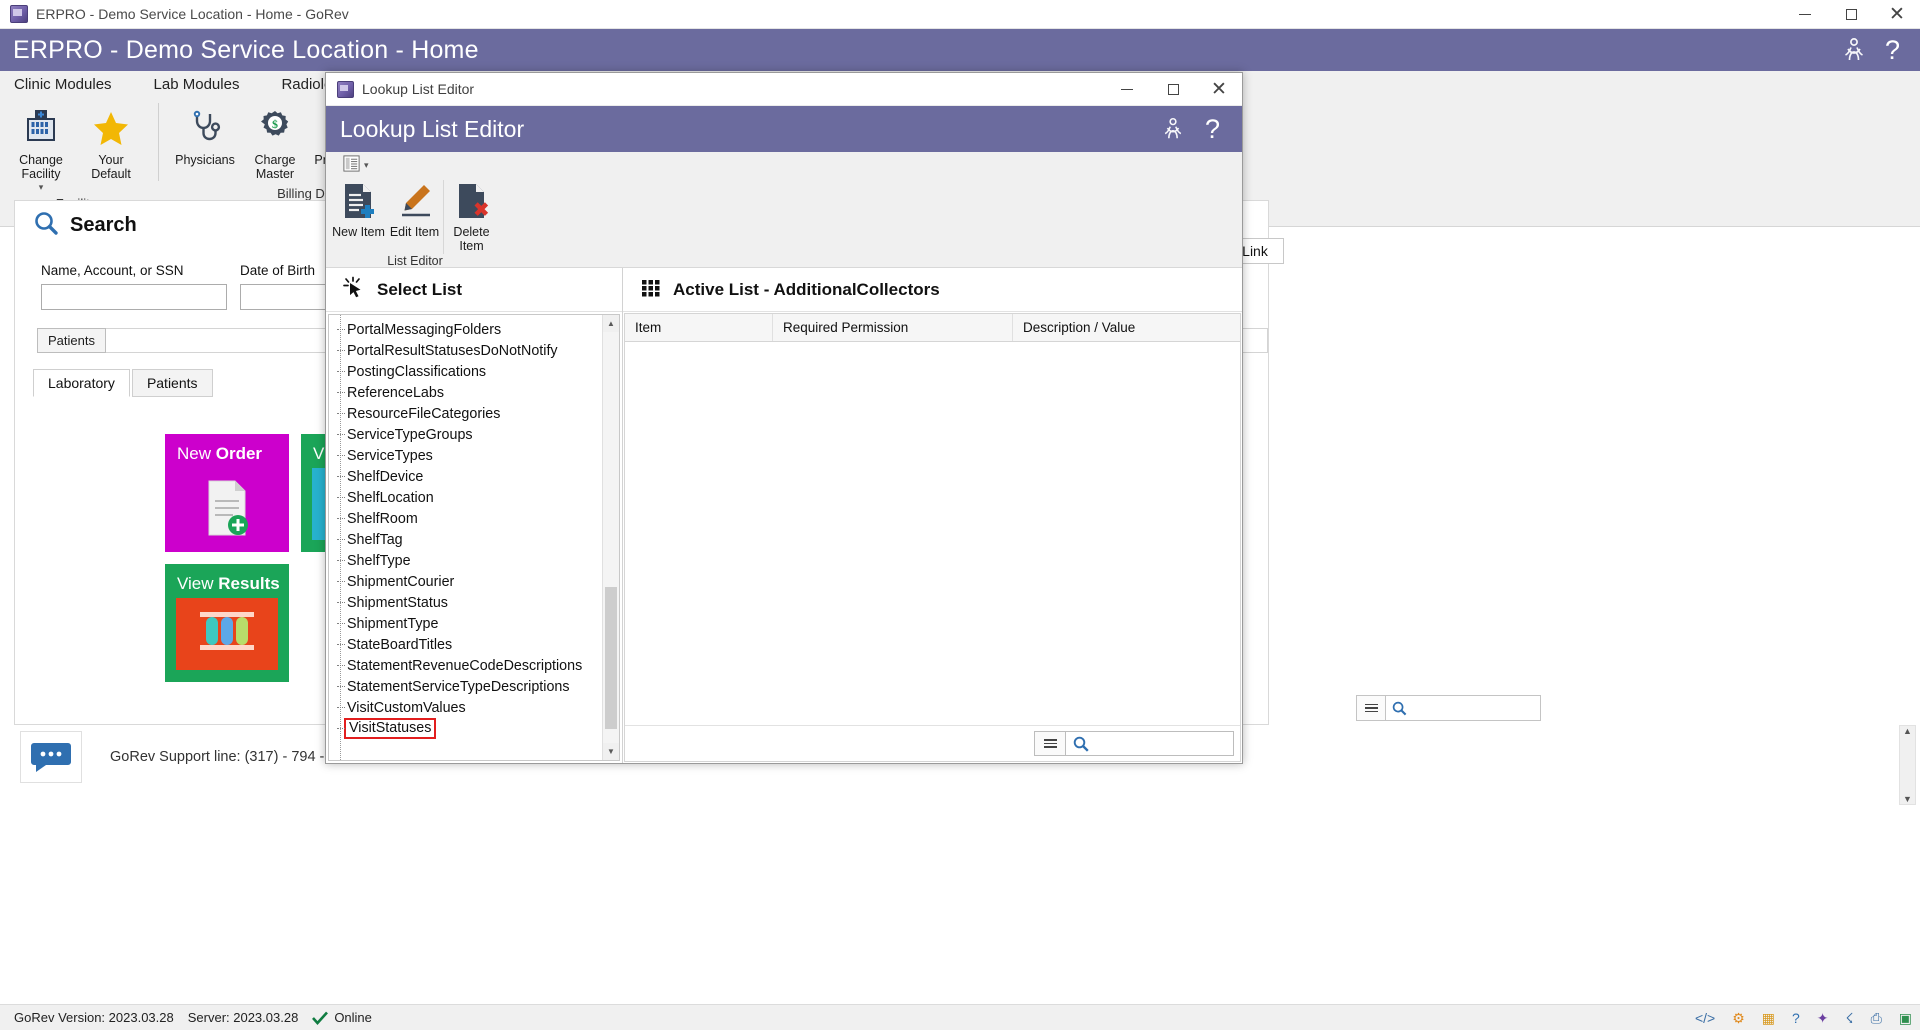 The image size is (1920, 1030). I want to click on list-item: PortalMessagingFolders, so click(465, 329).